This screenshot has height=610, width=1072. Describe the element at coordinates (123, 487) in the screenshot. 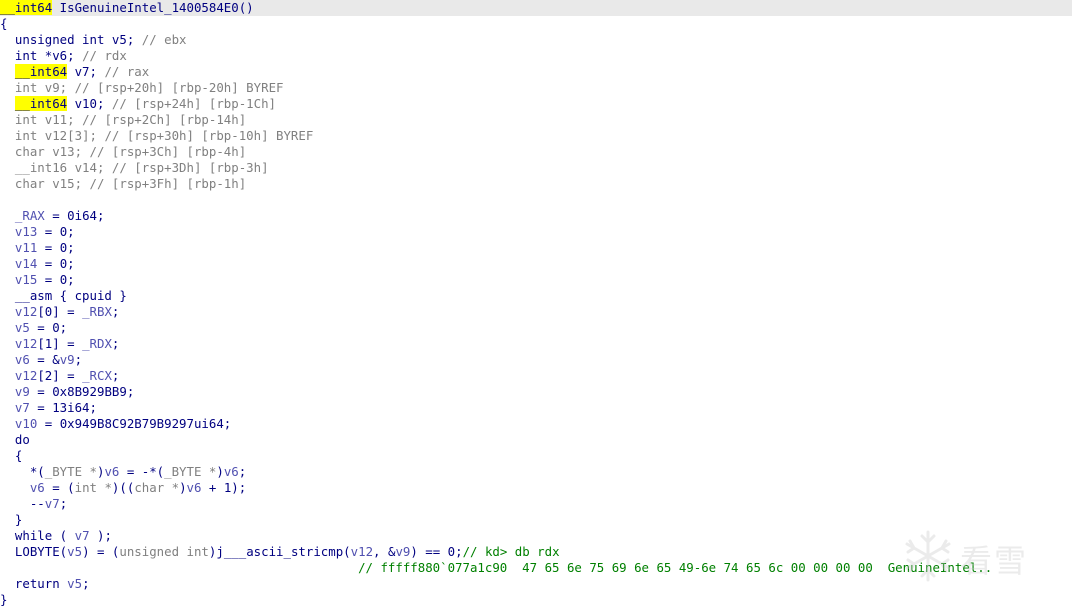

I see `code-token: )((` at that location.